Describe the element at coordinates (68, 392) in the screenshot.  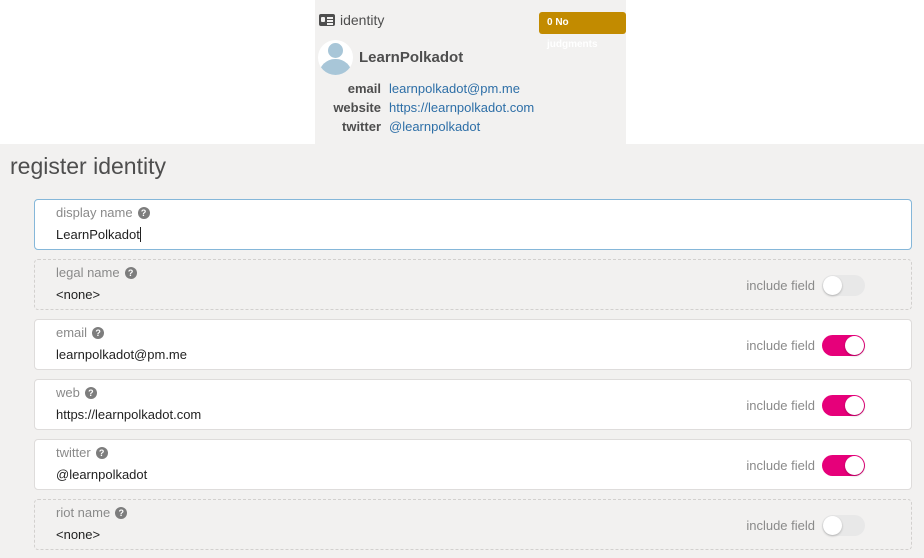
I see `field-label-text: web` at that location.